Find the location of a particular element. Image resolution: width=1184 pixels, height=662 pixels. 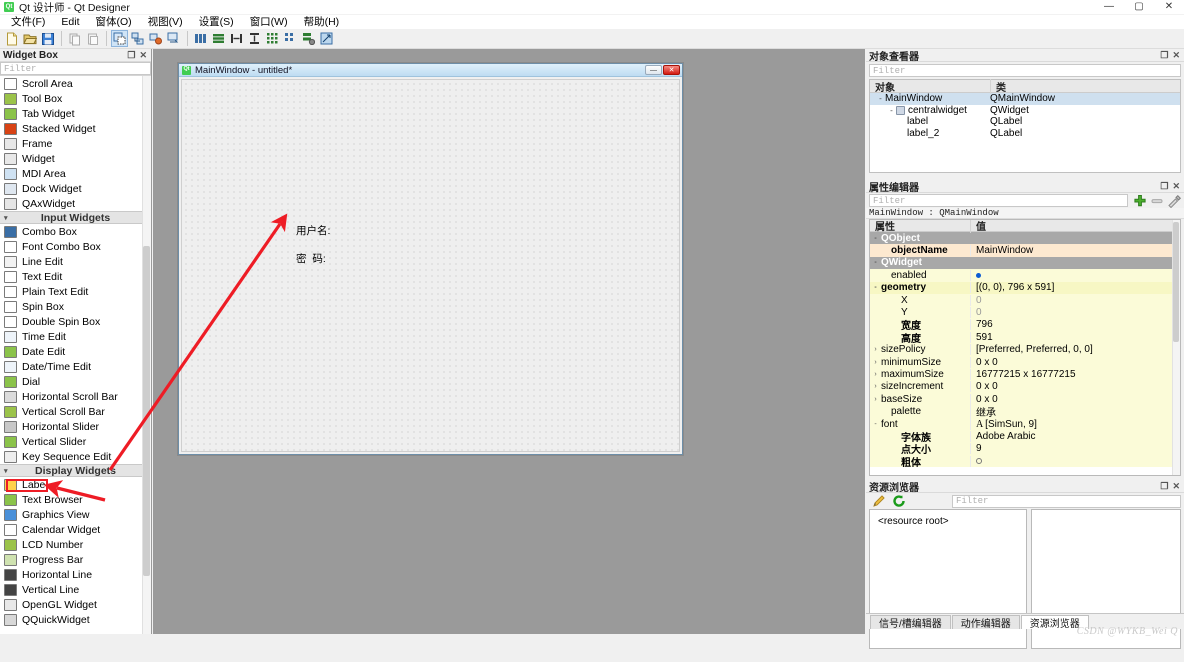

form-window-title-bar: Qt MainWindow - untitled* — ✕ is located at coordinates (430, 70).